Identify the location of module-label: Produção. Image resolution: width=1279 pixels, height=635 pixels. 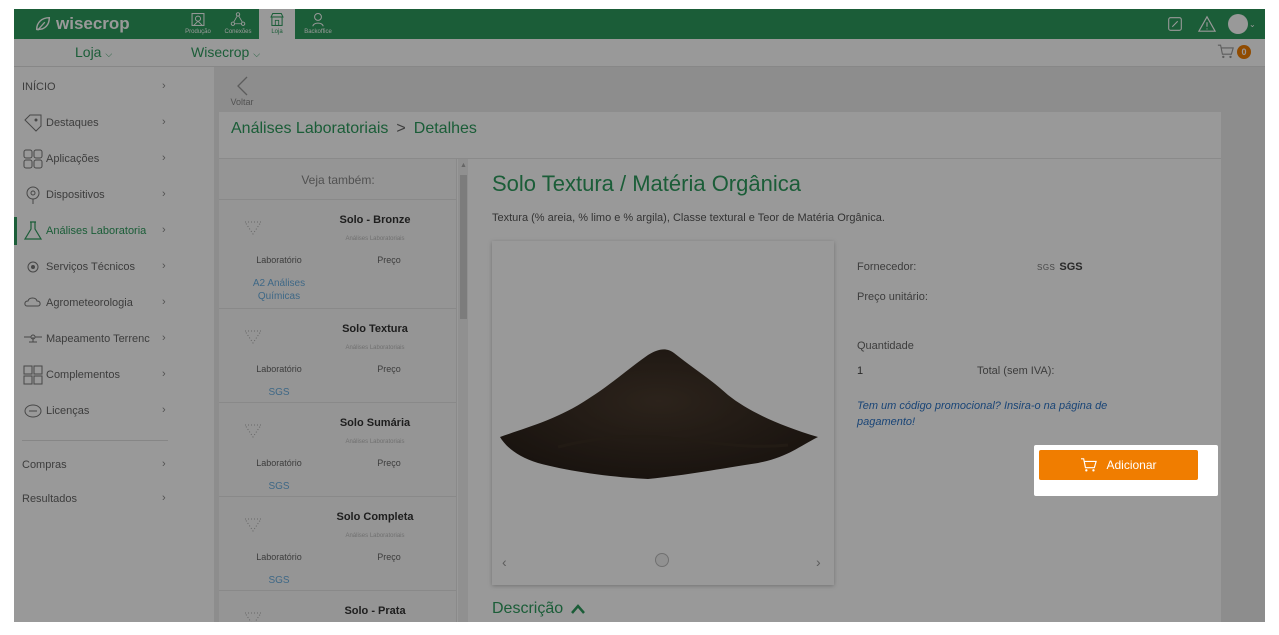
(198, 32).